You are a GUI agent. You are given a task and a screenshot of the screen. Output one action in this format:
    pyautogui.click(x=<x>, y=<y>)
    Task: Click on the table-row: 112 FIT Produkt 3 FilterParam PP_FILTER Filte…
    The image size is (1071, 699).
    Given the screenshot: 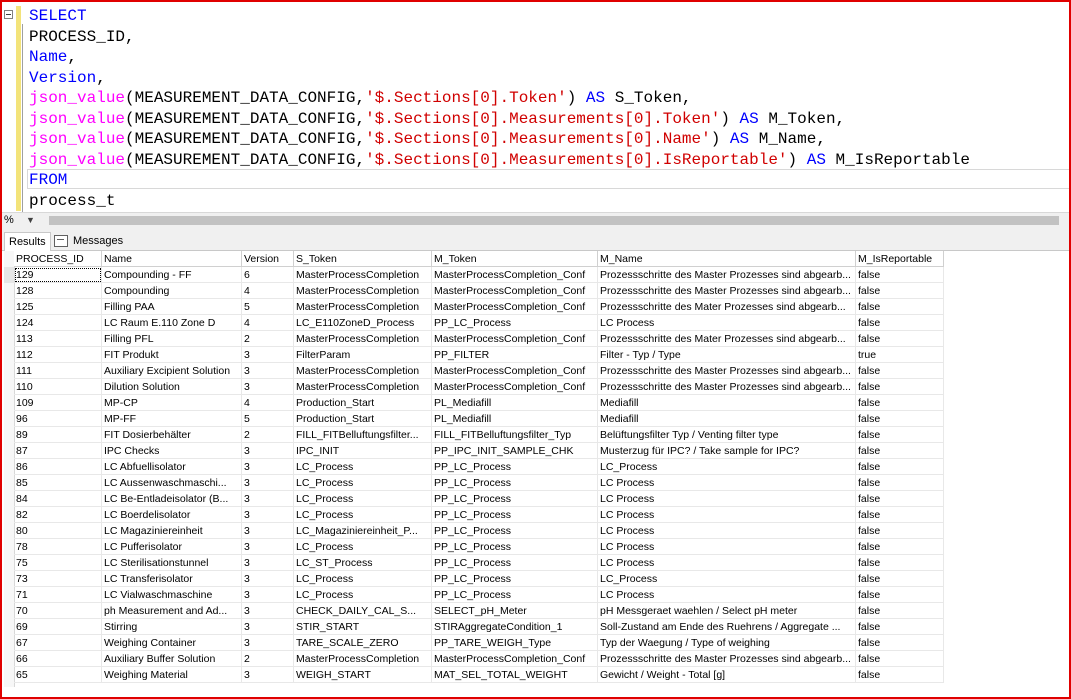 What is the action you would take?
    pyautogui.click(x=479, y=355)
    